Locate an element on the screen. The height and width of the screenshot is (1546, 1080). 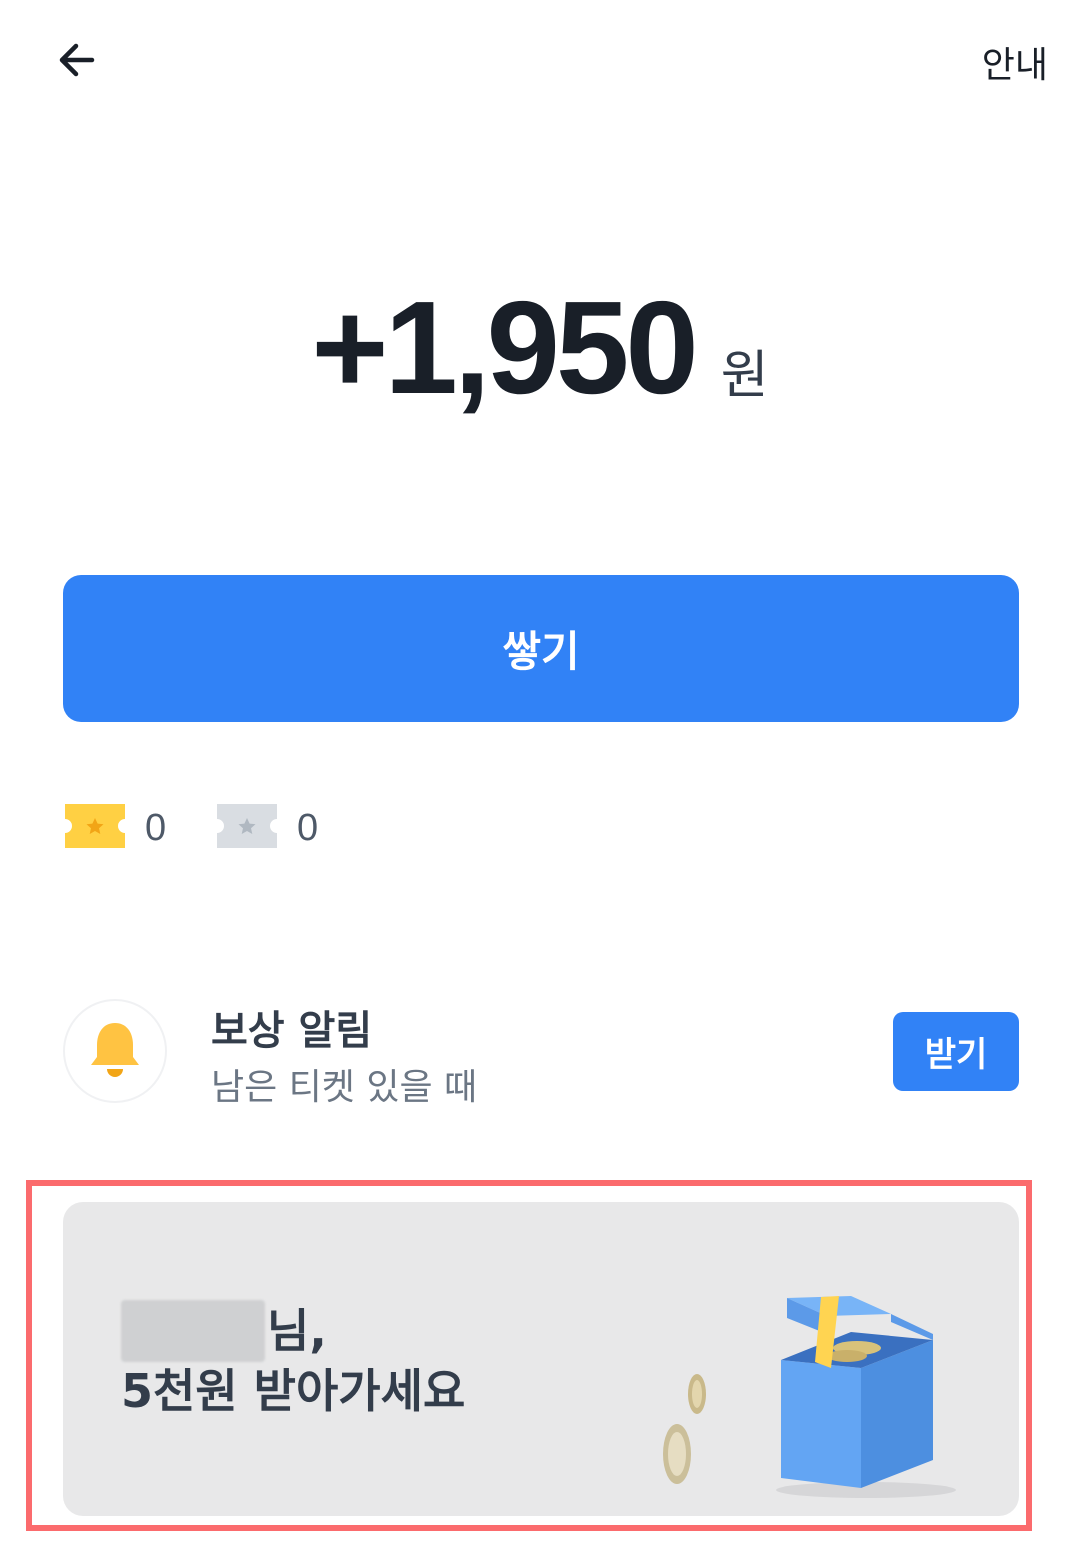
receive-alert-button: 받기 is located at coordinates (956, 1051).